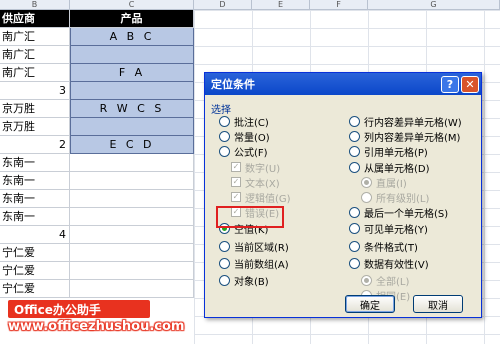 The width and height of the screenshot is (500, 344). I want to click on option-label: 数字(U), so click(263, 169).